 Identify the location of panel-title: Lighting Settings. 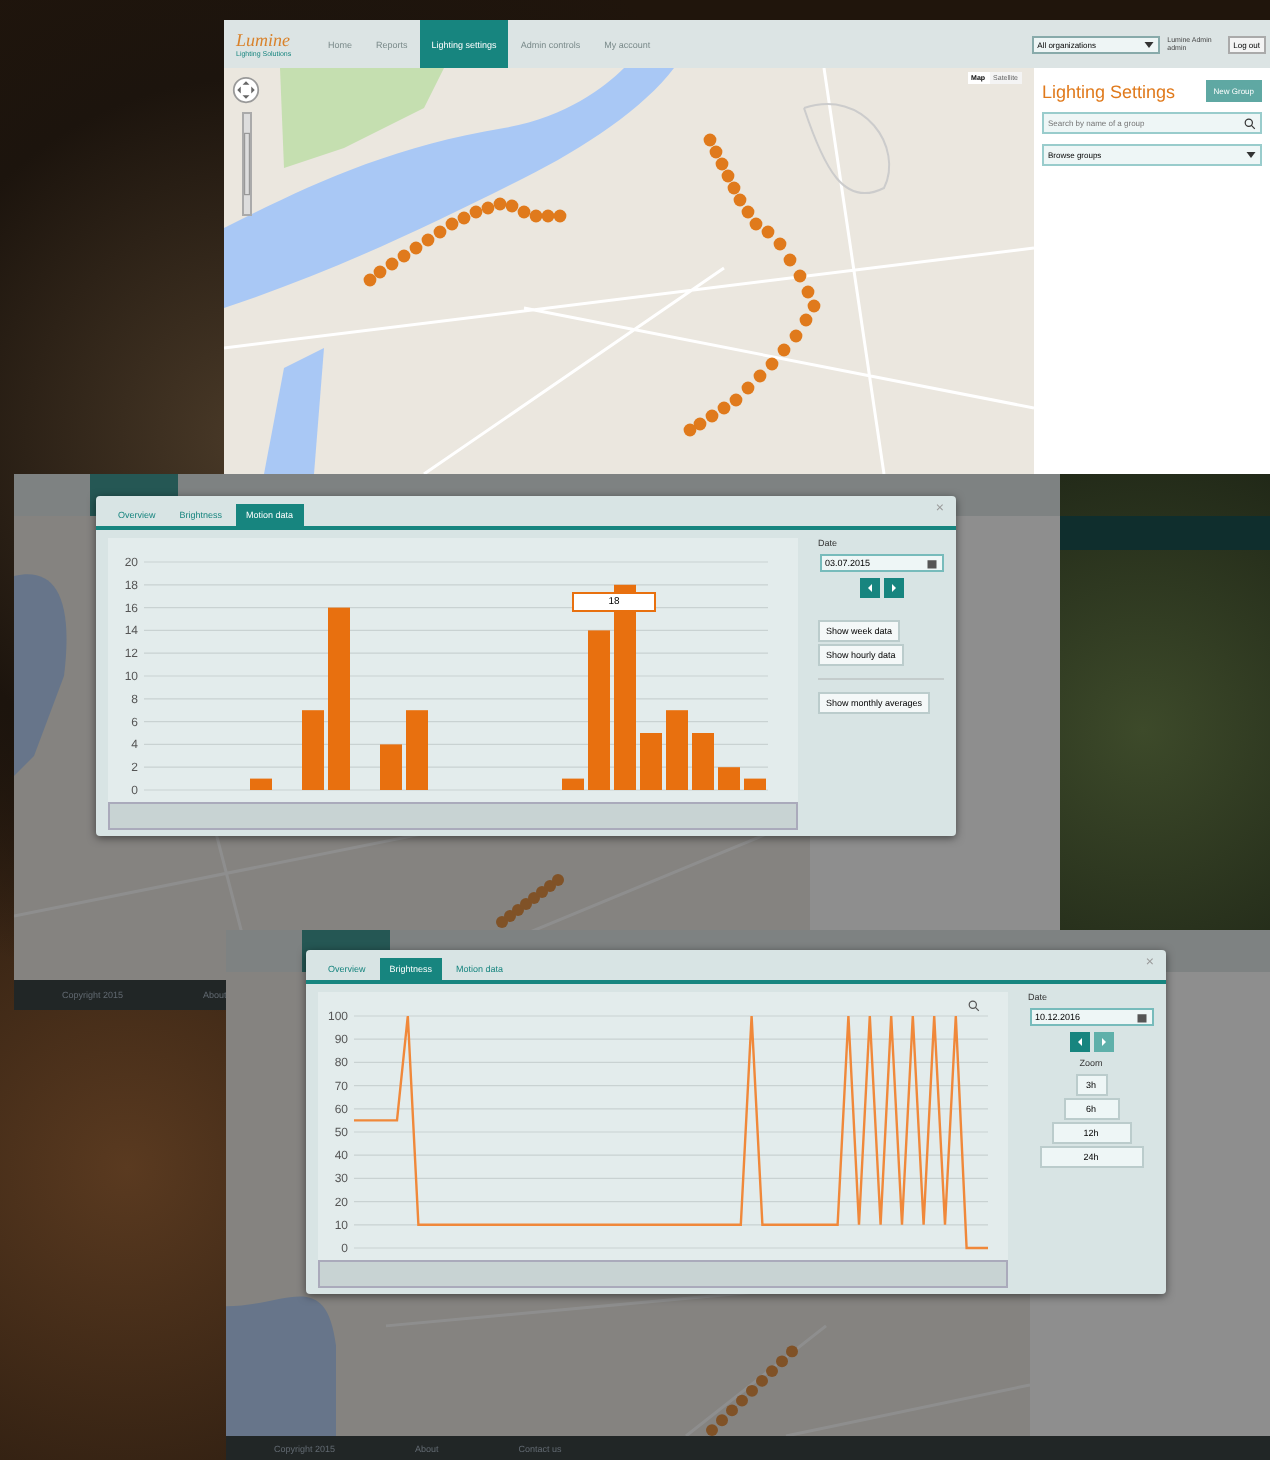
(1109, 91).